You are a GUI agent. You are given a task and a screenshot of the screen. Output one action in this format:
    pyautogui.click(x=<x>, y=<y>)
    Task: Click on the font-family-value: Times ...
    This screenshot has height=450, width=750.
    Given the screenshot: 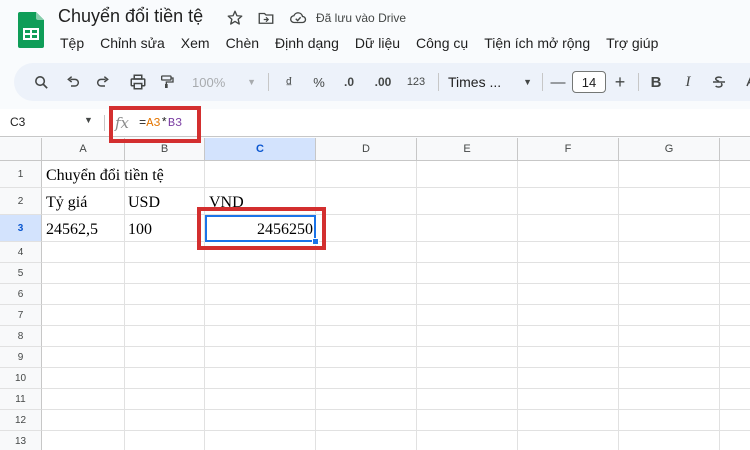 What is the action you would take?
    pyautogui.click(x=475, y=82)
    